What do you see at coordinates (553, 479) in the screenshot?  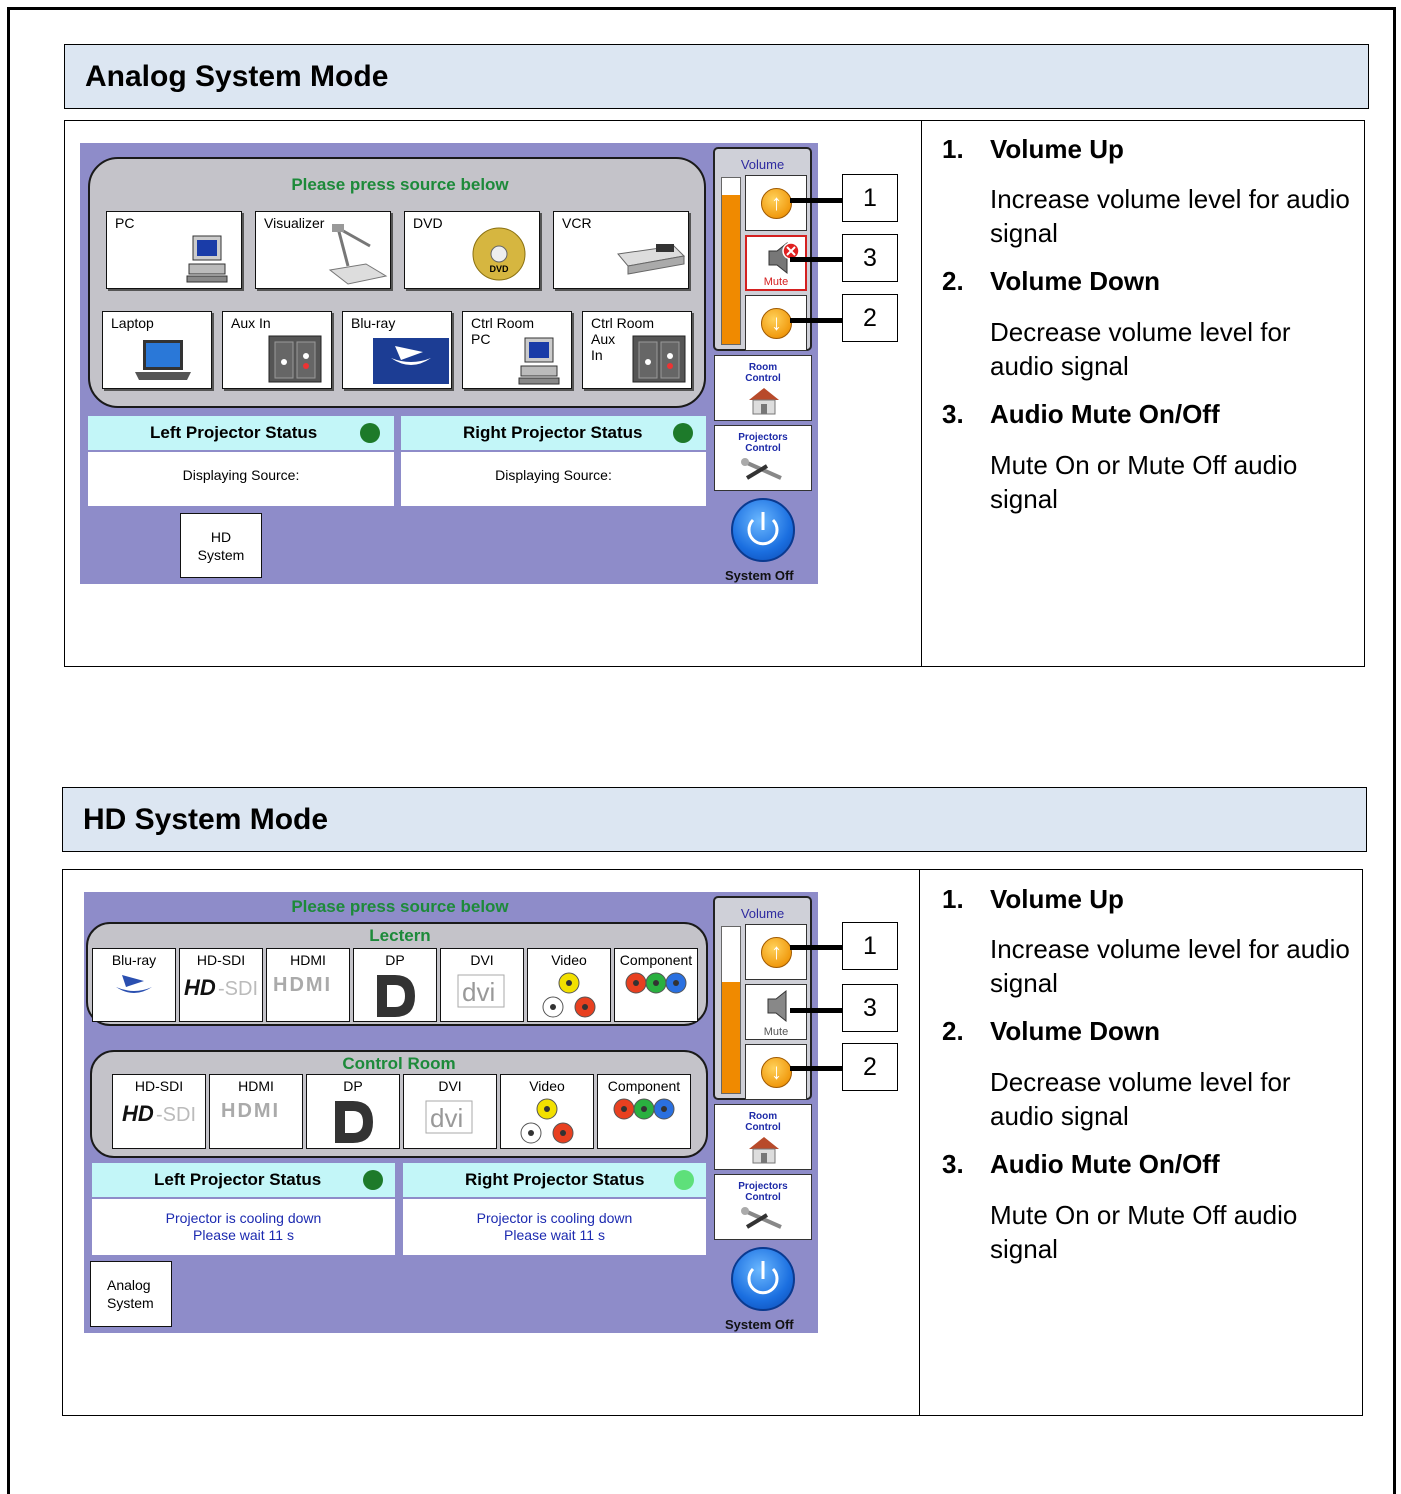 I see `analog-right-status-body: Displaying Source:` at bounding box center [553, 479].